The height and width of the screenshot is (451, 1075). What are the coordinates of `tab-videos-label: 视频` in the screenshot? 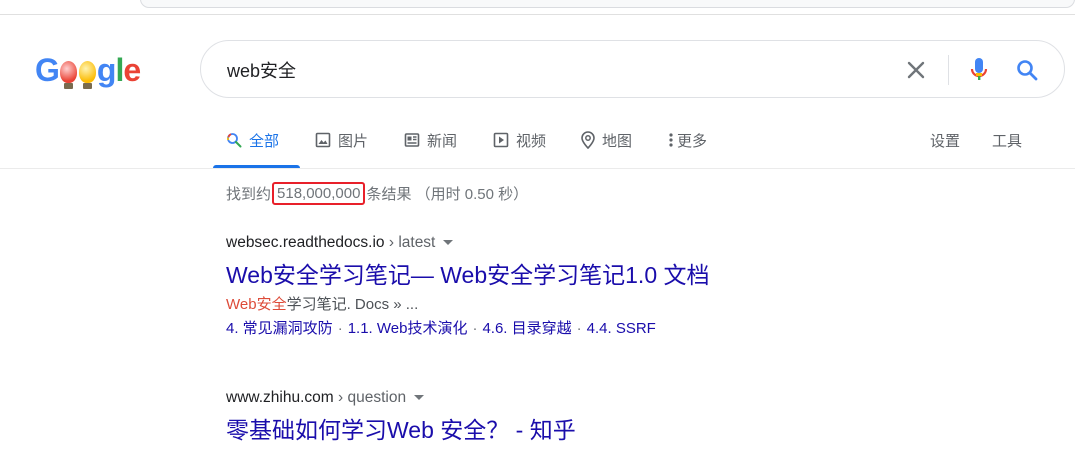 It's located at (531, 141).